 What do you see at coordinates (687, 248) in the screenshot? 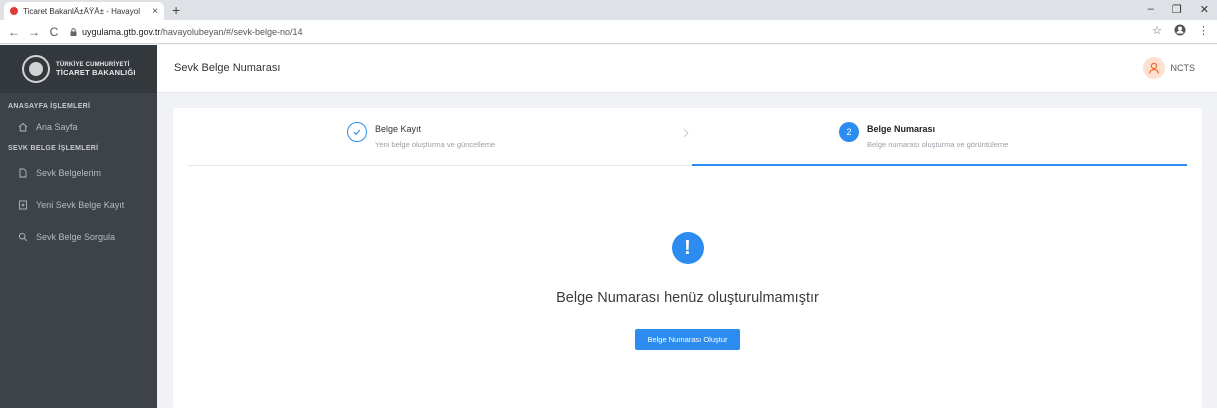
I see `exclamation-icon: !` at bounding box center [687, 248].